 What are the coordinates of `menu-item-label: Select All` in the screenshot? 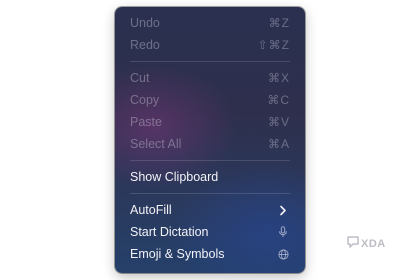 It's located at (156, 144).